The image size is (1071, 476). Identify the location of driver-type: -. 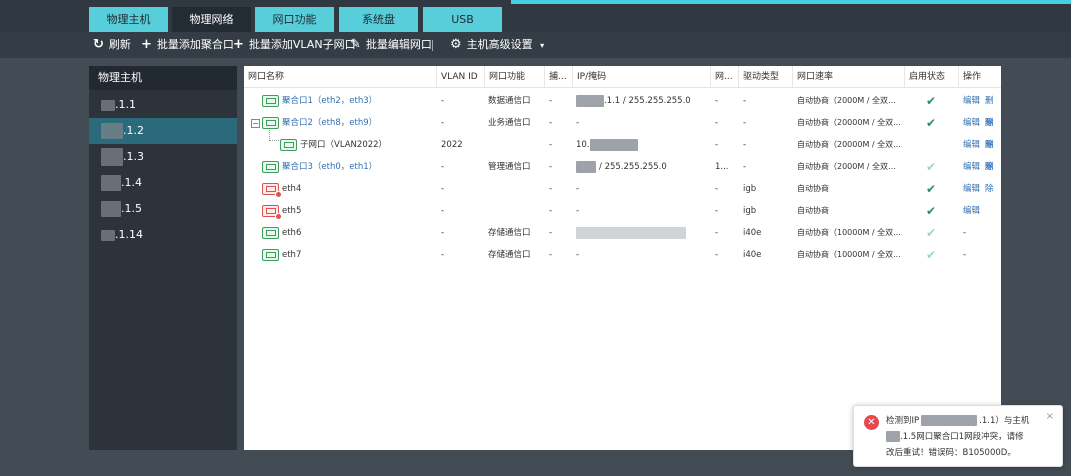
(745, 123).